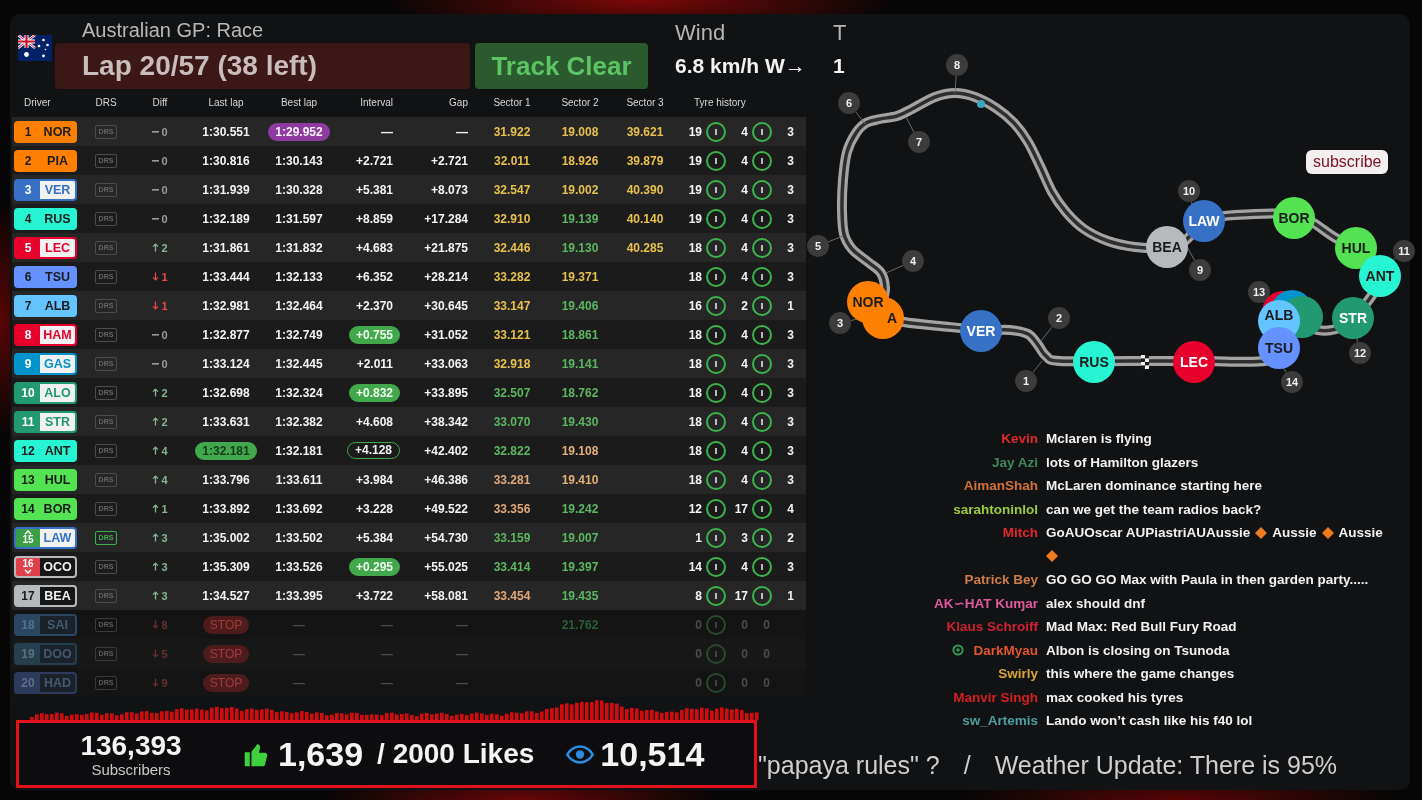  I want to click on last-lap-time: 1:30.551, so click(226, 132).